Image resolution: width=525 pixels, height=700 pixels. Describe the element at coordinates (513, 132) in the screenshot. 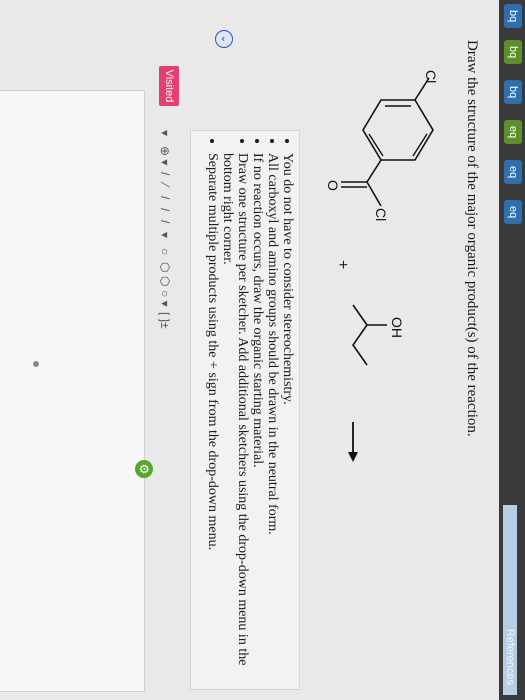

I see `tab-4: eq` at that location.